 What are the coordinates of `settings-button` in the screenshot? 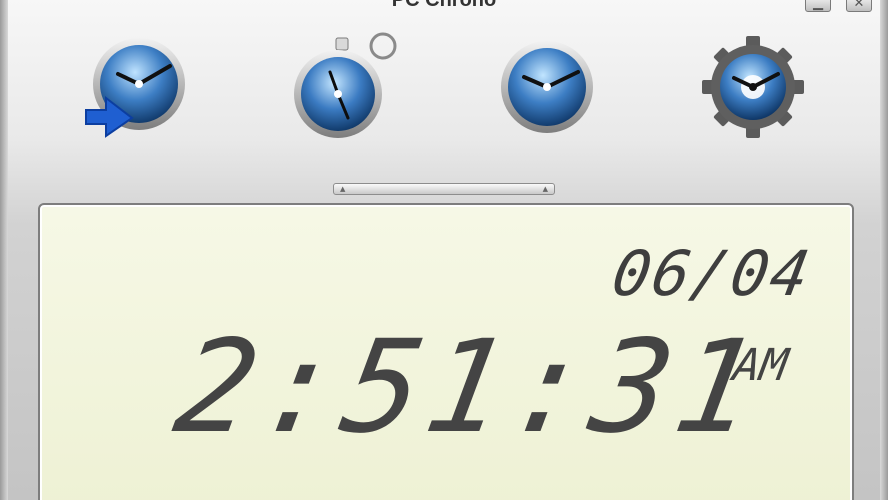 It's located at (753, 87).